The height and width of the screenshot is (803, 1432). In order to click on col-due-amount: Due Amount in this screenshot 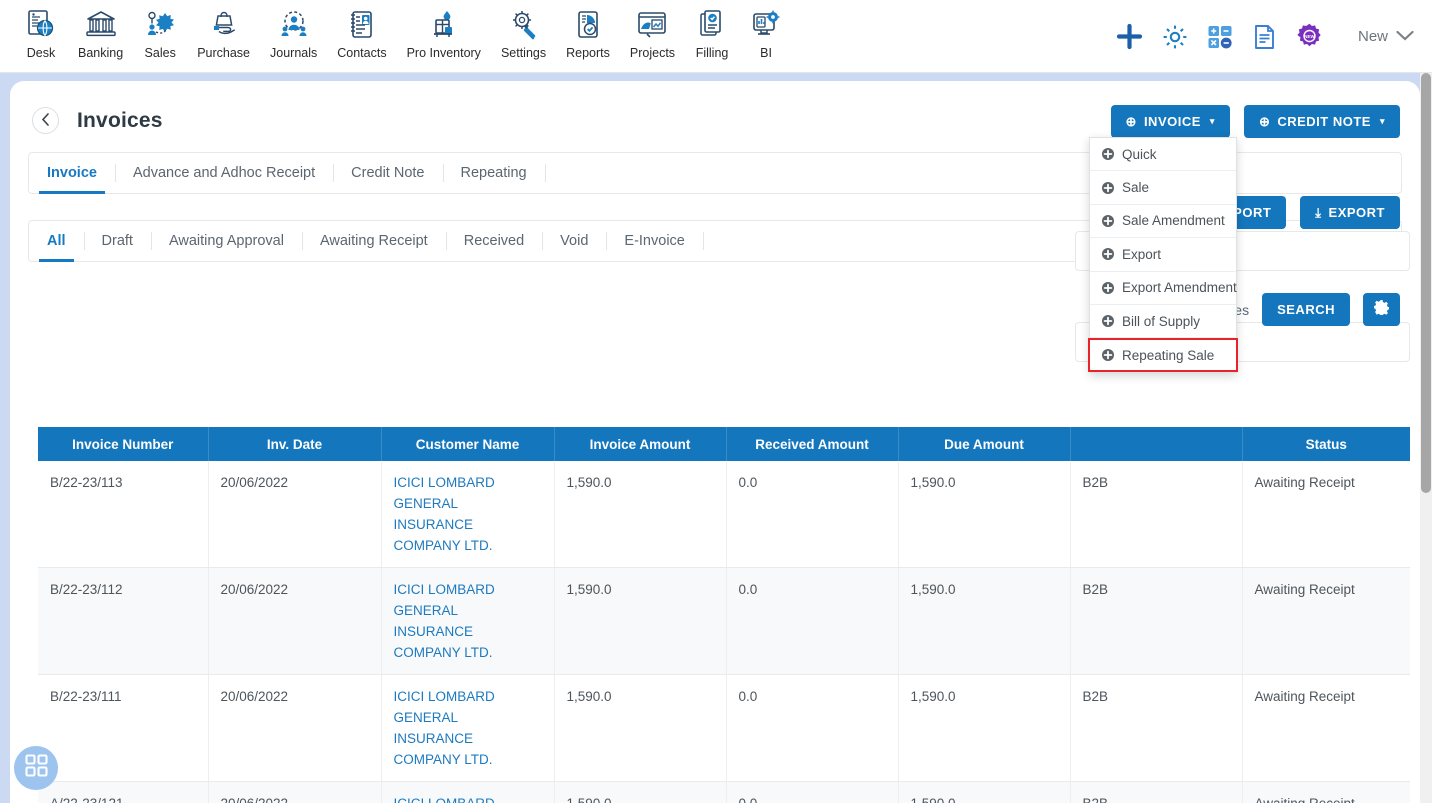, I will do `click(984, 444)`.